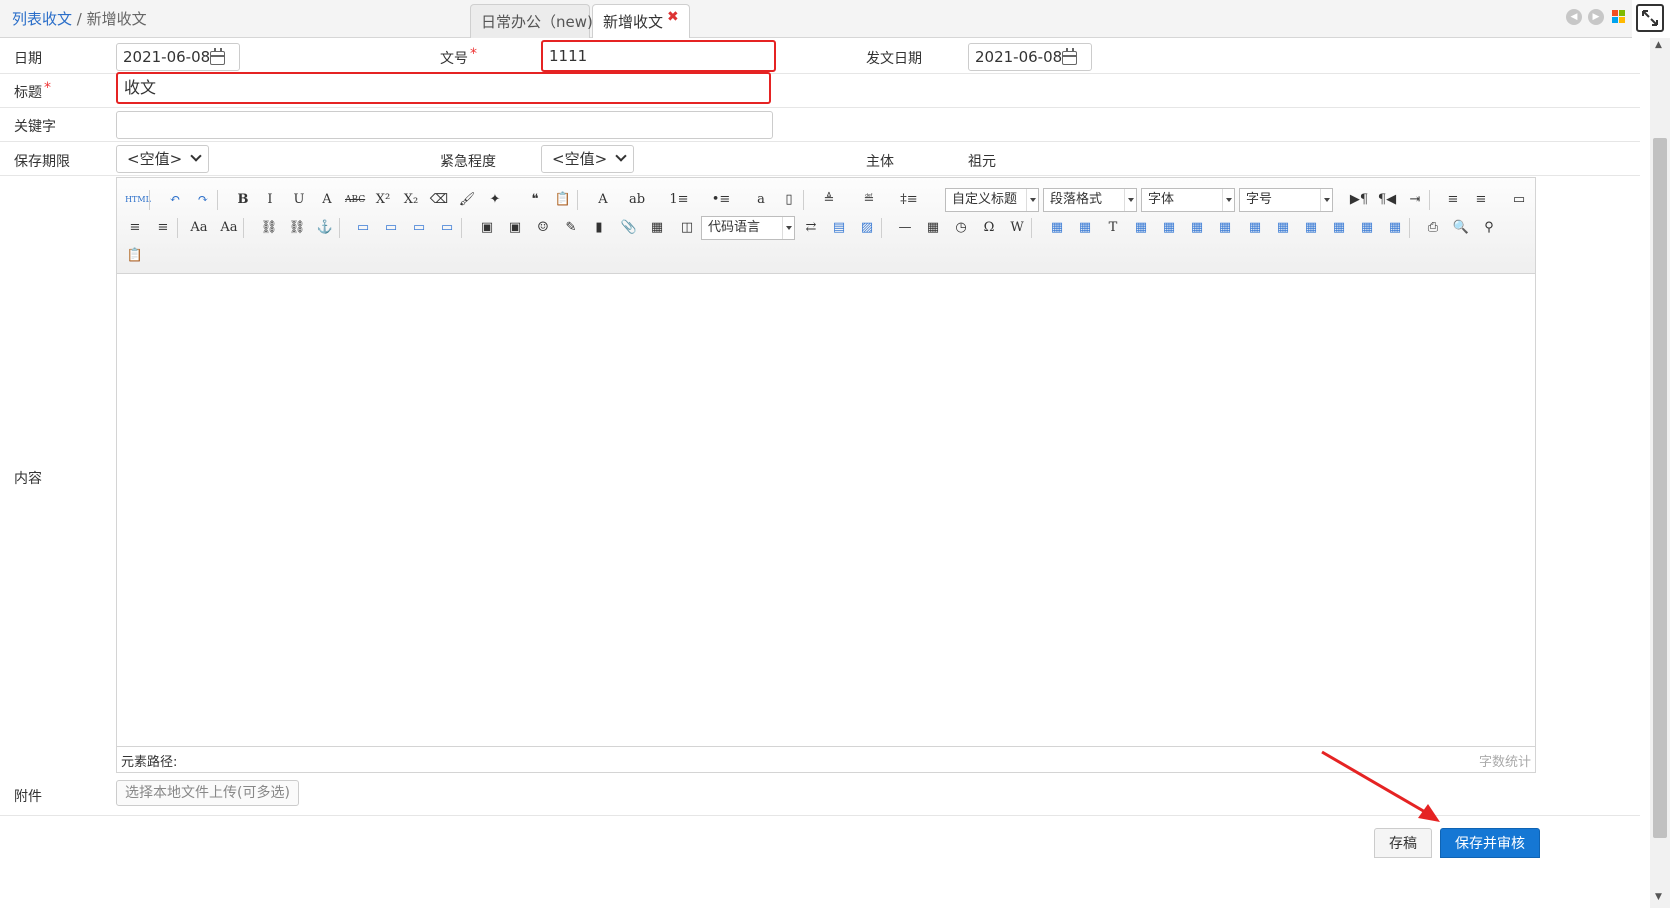  Describe the element at coordinates (447, 228) in the screenshot. I see `img-center-icon: ▭` at that location.